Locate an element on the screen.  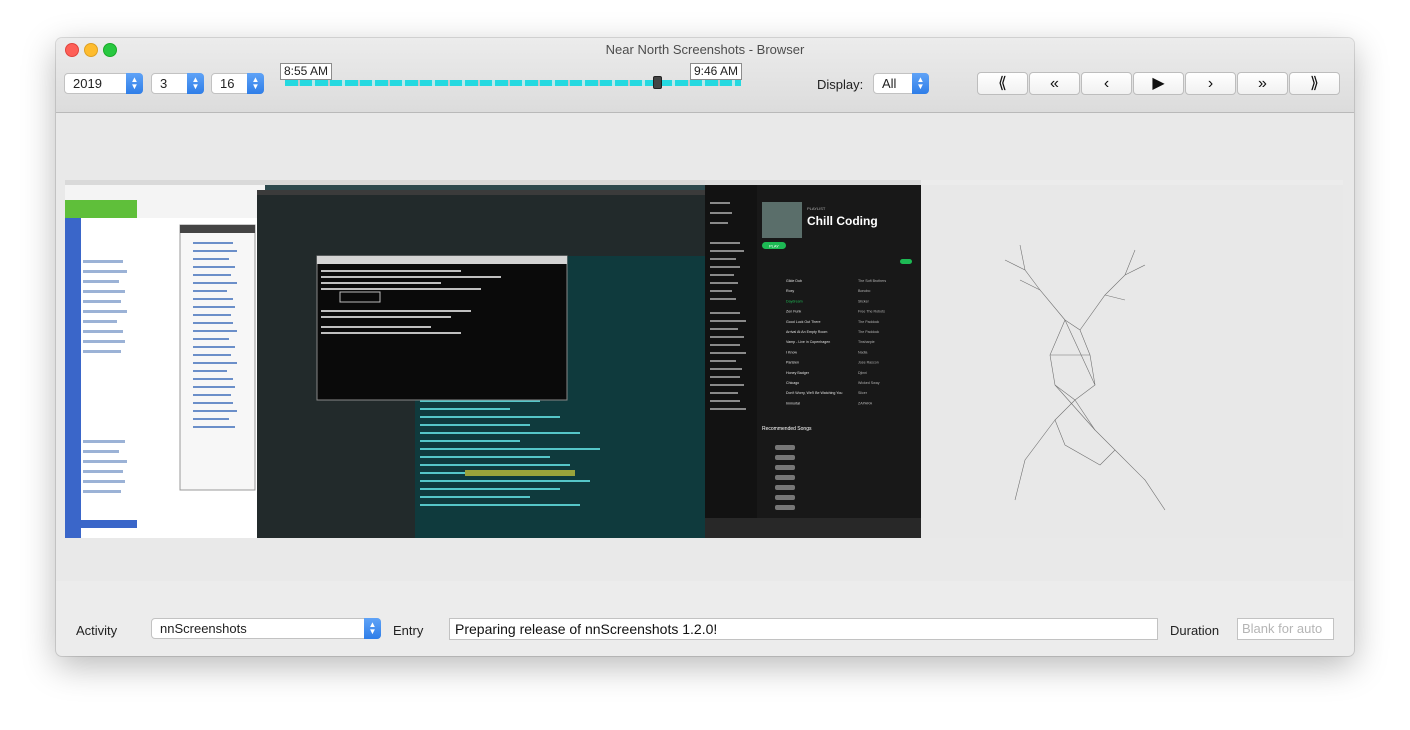
next-group-button: » is located at coordinates (1262, 83).